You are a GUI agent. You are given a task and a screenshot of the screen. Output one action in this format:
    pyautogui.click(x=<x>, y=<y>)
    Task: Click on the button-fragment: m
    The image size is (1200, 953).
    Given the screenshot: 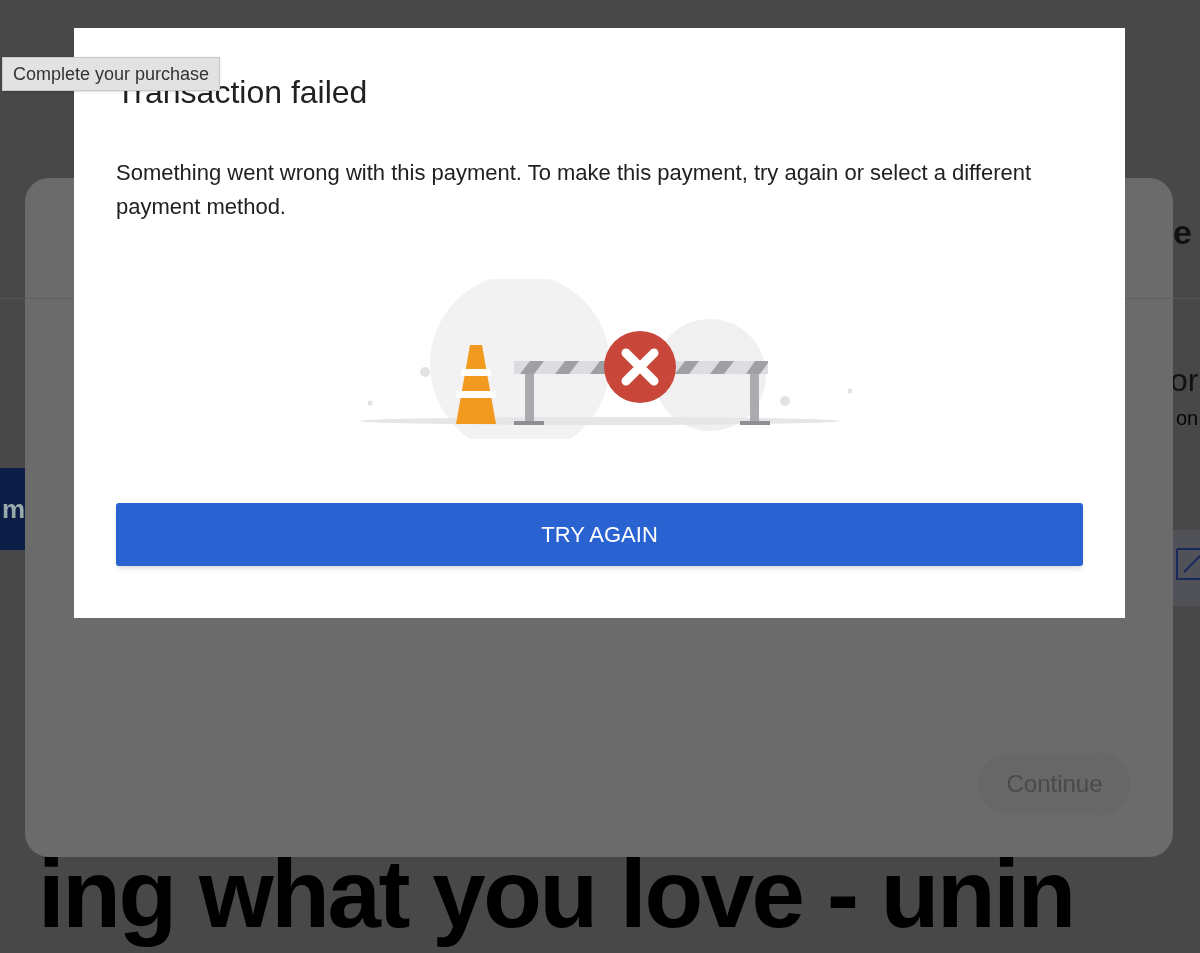 What is the action you would take?
    pyautogui.click(x=12, y=509)
    